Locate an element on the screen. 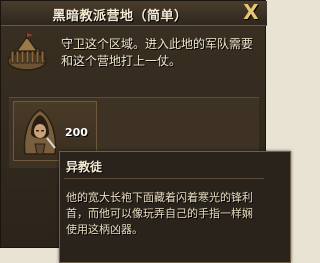 The width and height of the screenshot is (320, 263). unit-name: 异教徒 is located at coordinates (84, 167).